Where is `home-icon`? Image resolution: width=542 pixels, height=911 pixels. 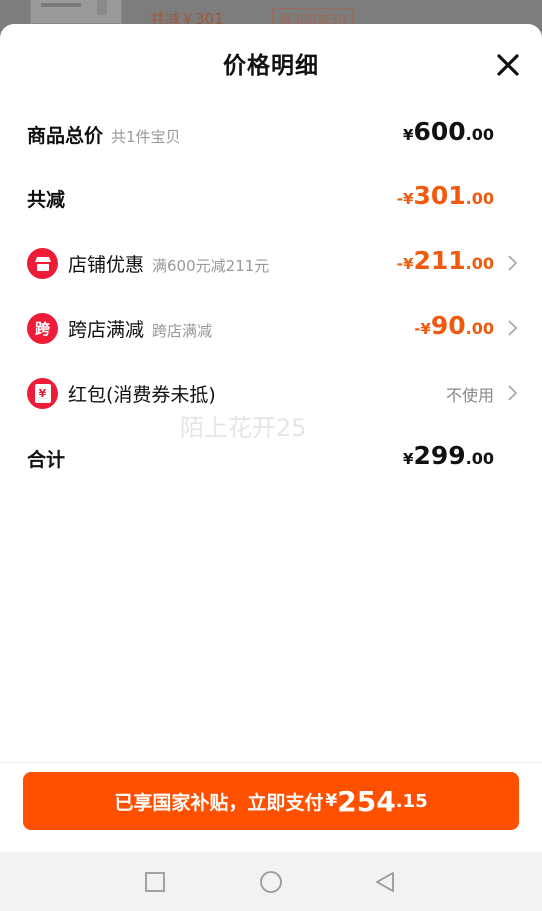 home-icon is located at coordinates (271, 882).